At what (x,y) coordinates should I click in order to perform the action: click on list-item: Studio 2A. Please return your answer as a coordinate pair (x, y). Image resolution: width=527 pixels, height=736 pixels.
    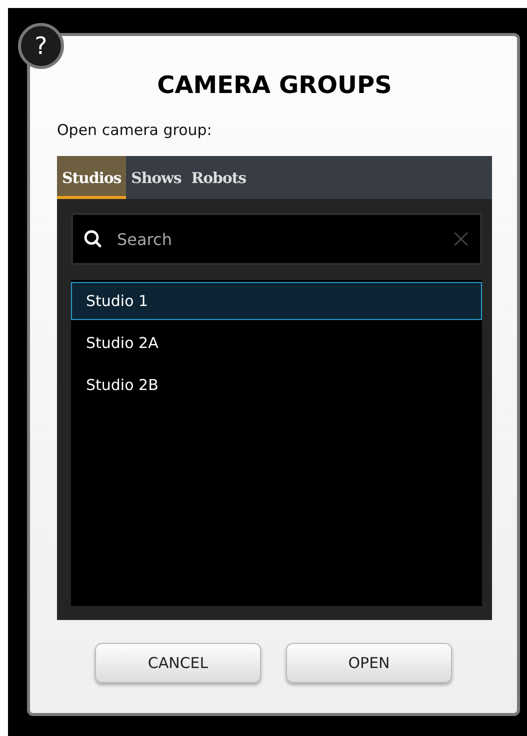
    Looking at the image, I should click on (276, 343).